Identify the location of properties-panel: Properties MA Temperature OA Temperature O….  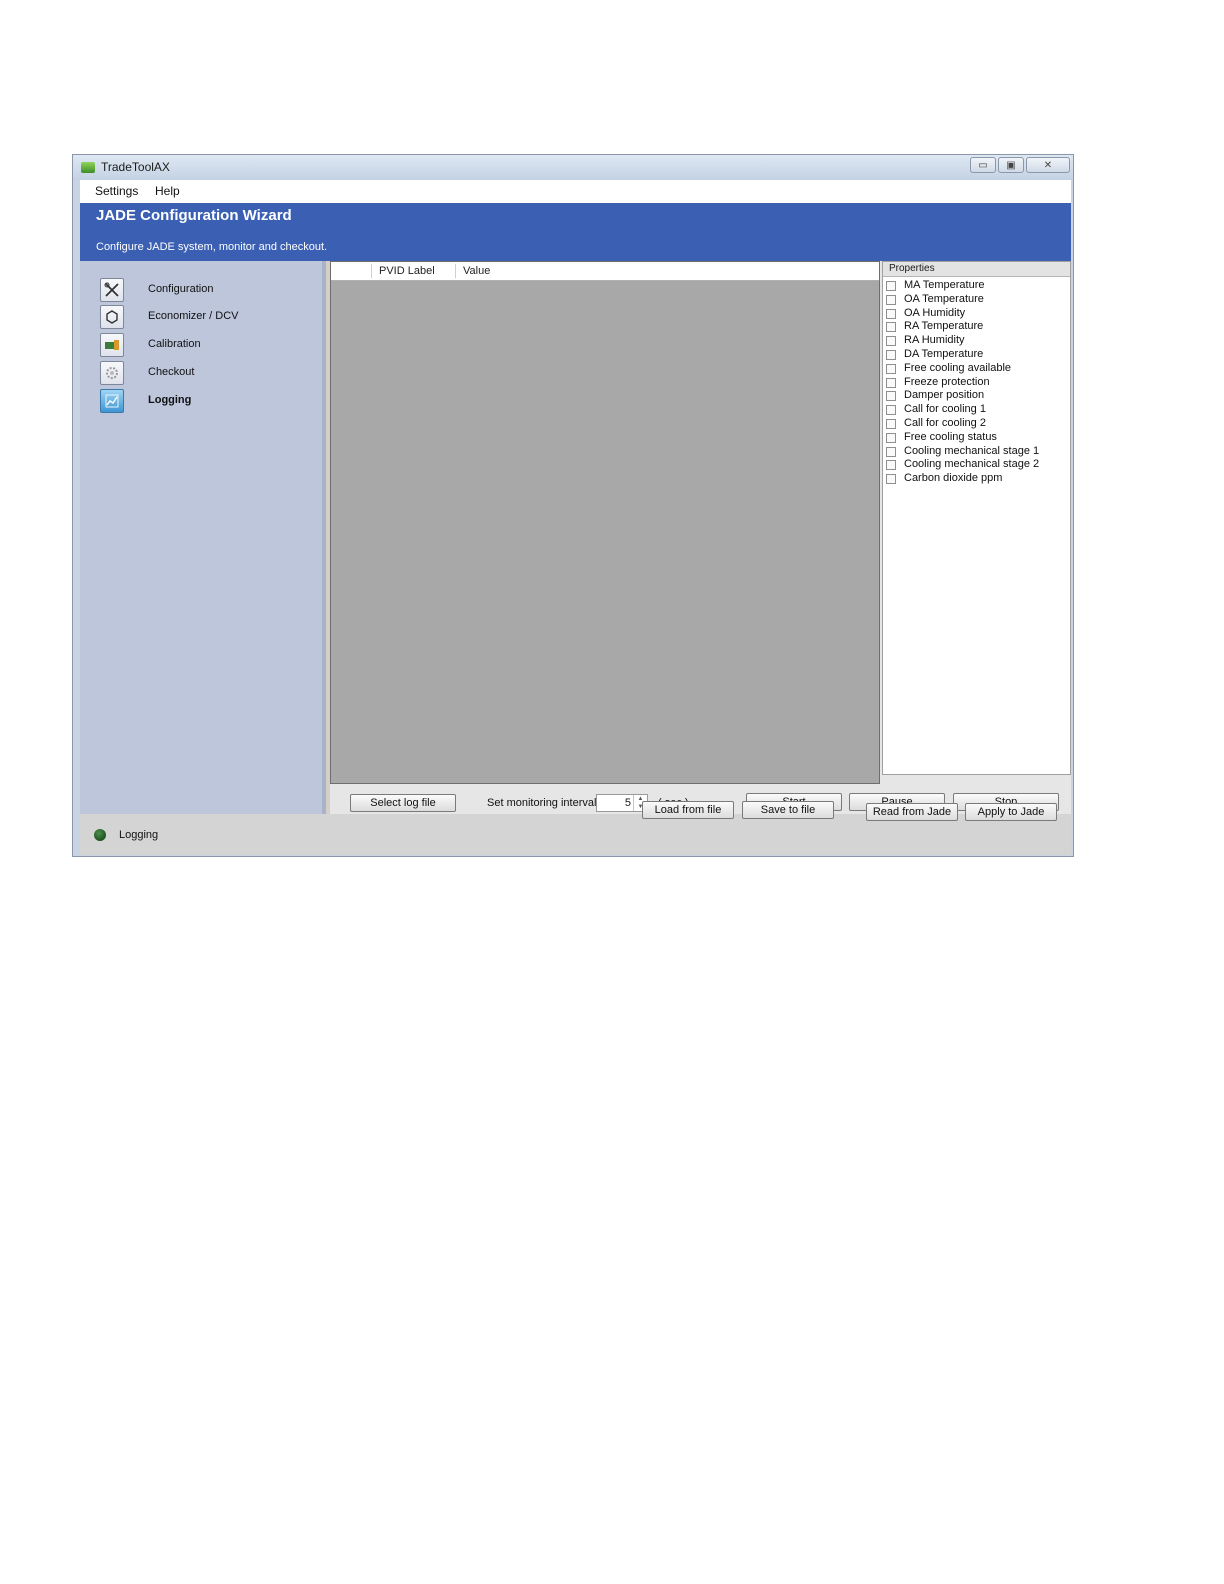
(976, 518).